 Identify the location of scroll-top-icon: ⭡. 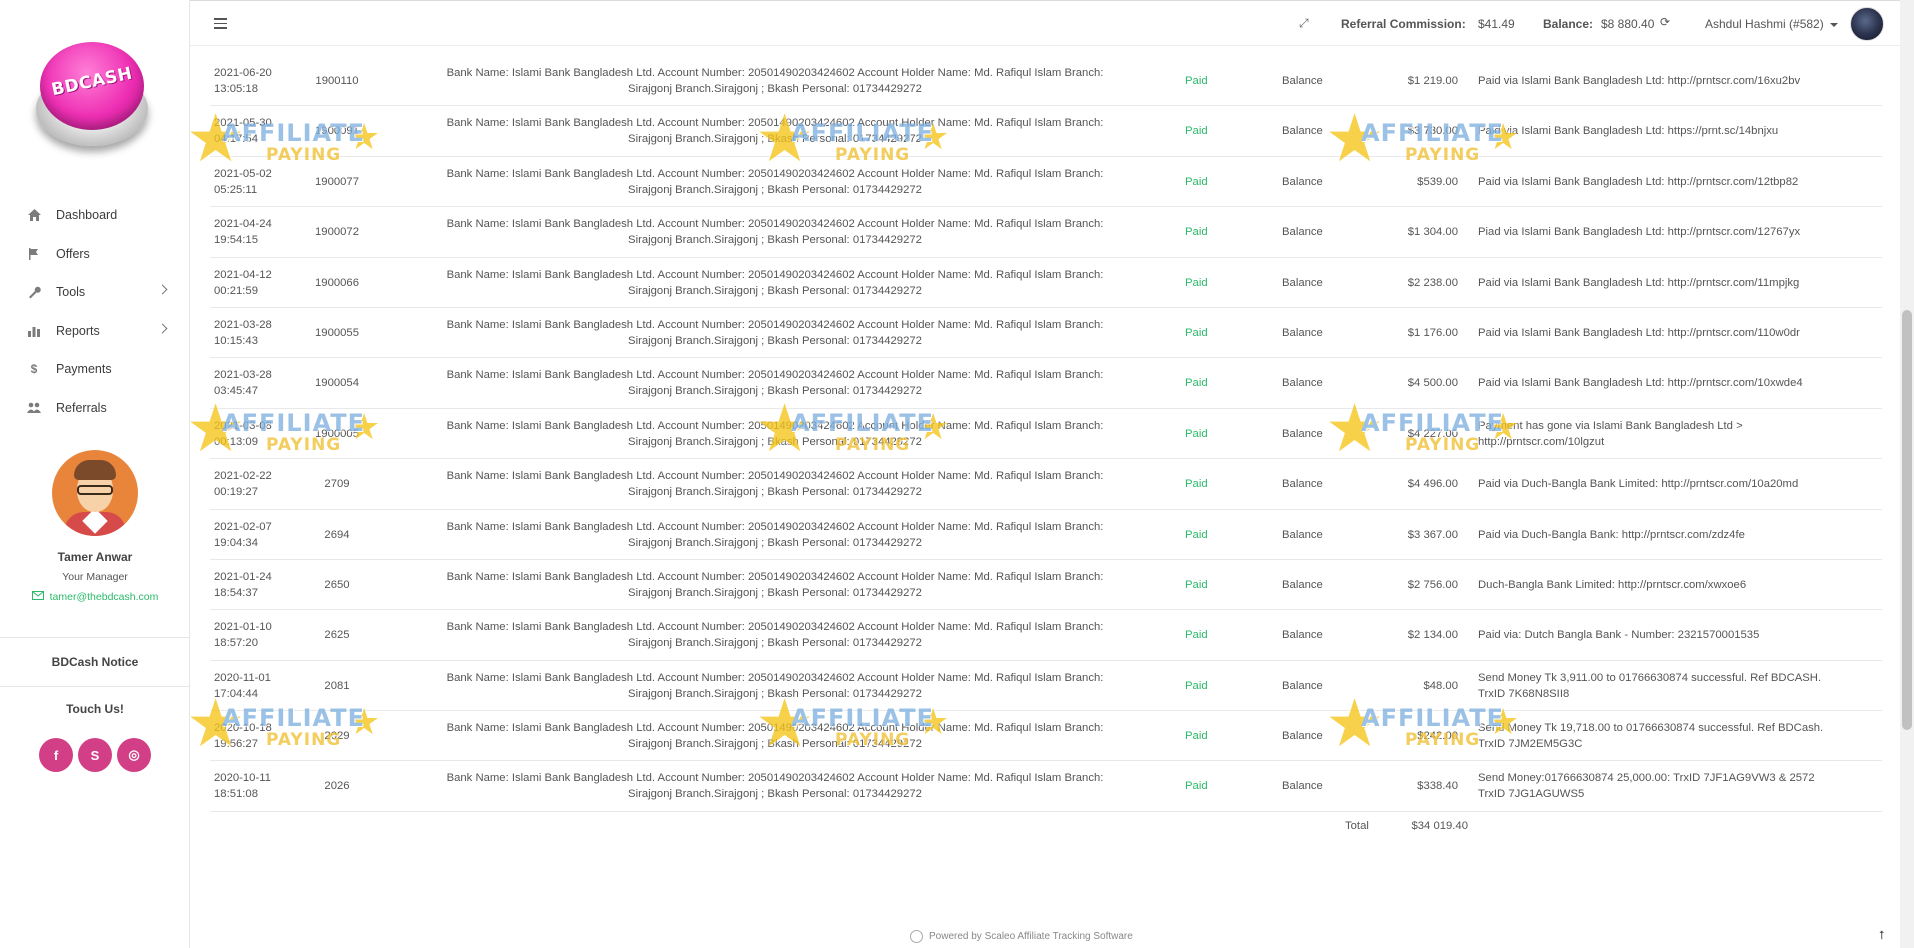
(1882, 935).